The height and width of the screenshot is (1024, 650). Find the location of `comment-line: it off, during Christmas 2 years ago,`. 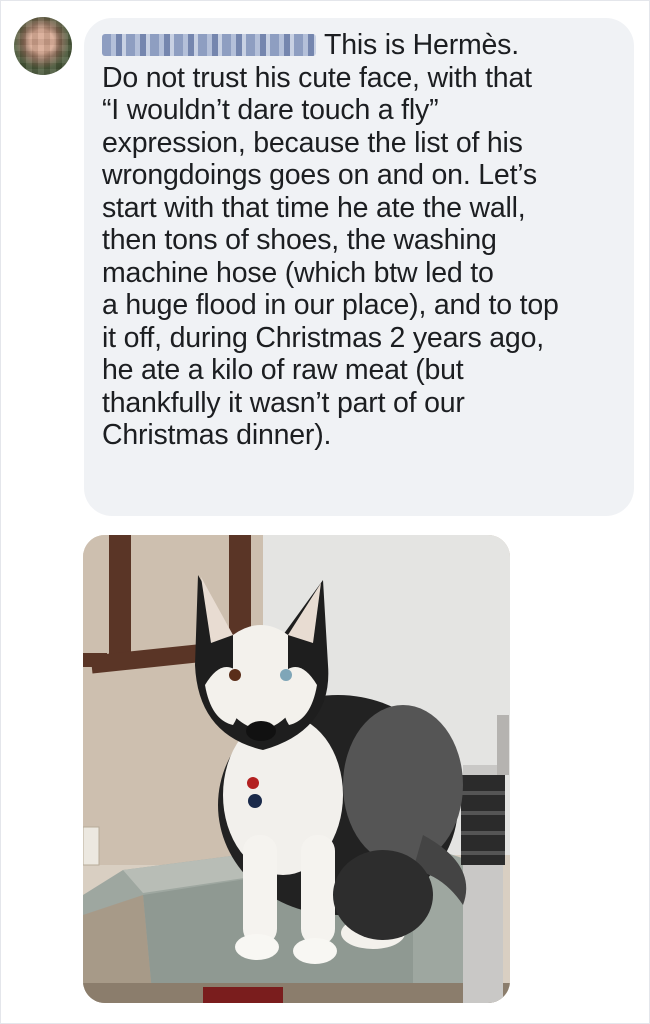

comment-line: it off, during Christmas 2 years ago, is located at coordinates (323, 337).